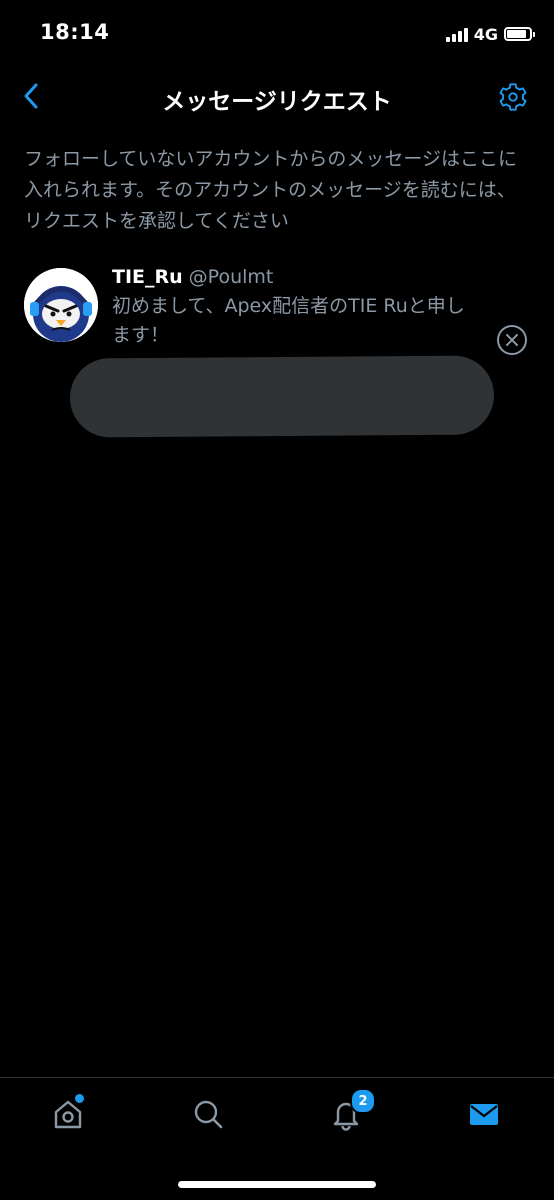 The image size is (554, 1200). I want to click on close-circle-icon, so click(512, 340).